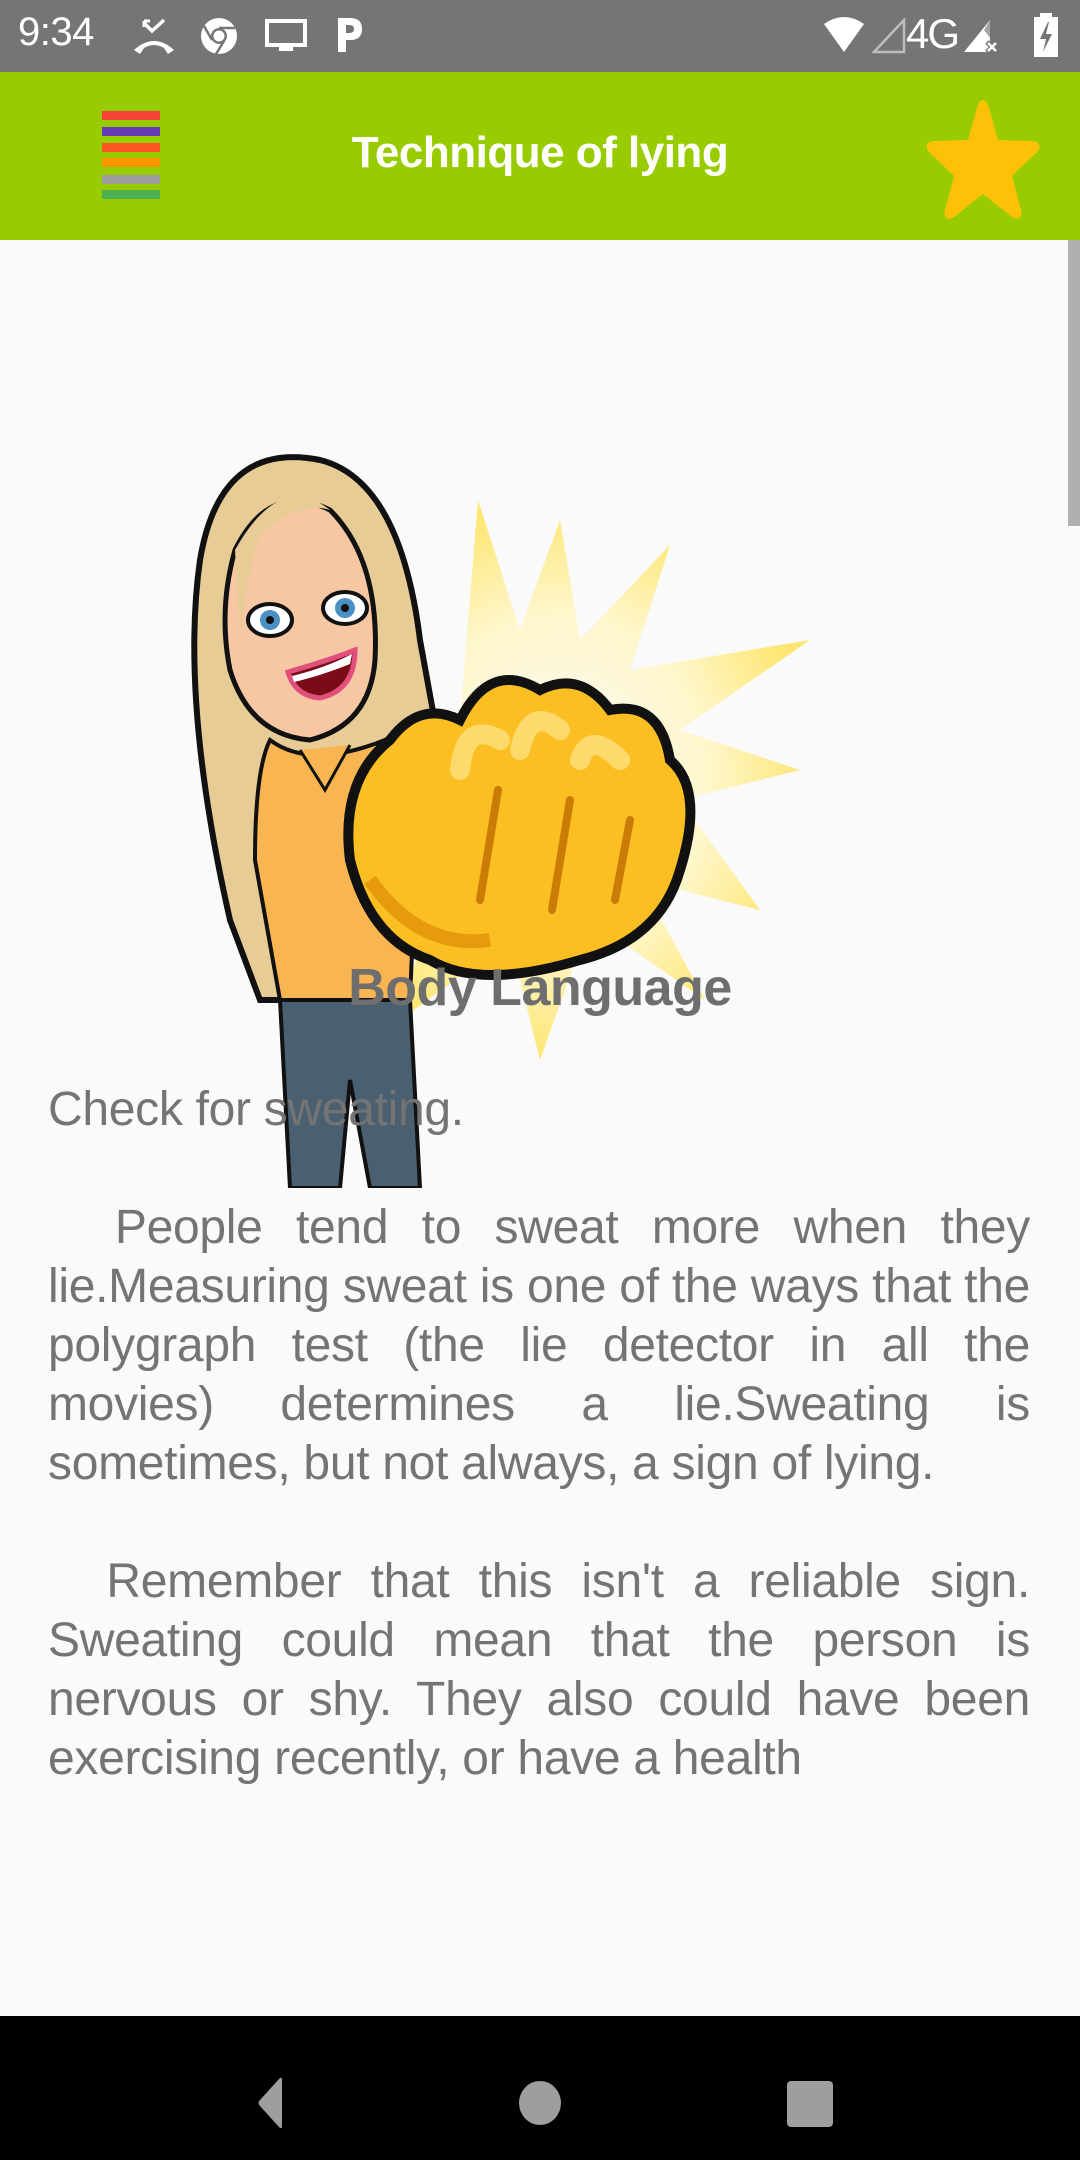 This screenshot has width=1080, height=2160. What do you see at coordinates (981, 37) in the screenshot?
I see `signal-no-sim-icon` at bounding box center [981, 37].